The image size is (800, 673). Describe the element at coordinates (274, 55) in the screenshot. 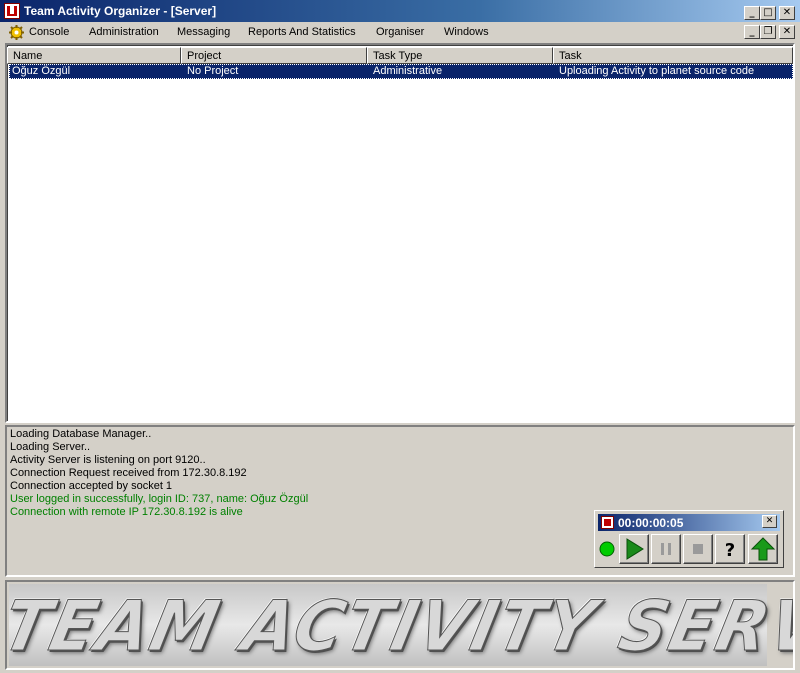

I see `column-header-project: Project` at that location.